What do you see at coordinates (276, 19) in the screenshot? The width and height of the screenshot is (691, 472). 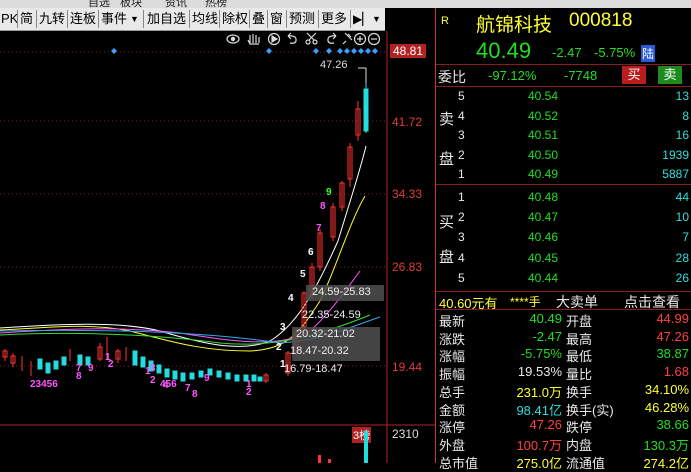 I see `tb-window-button: 窗` at bounding box center [276, 19].